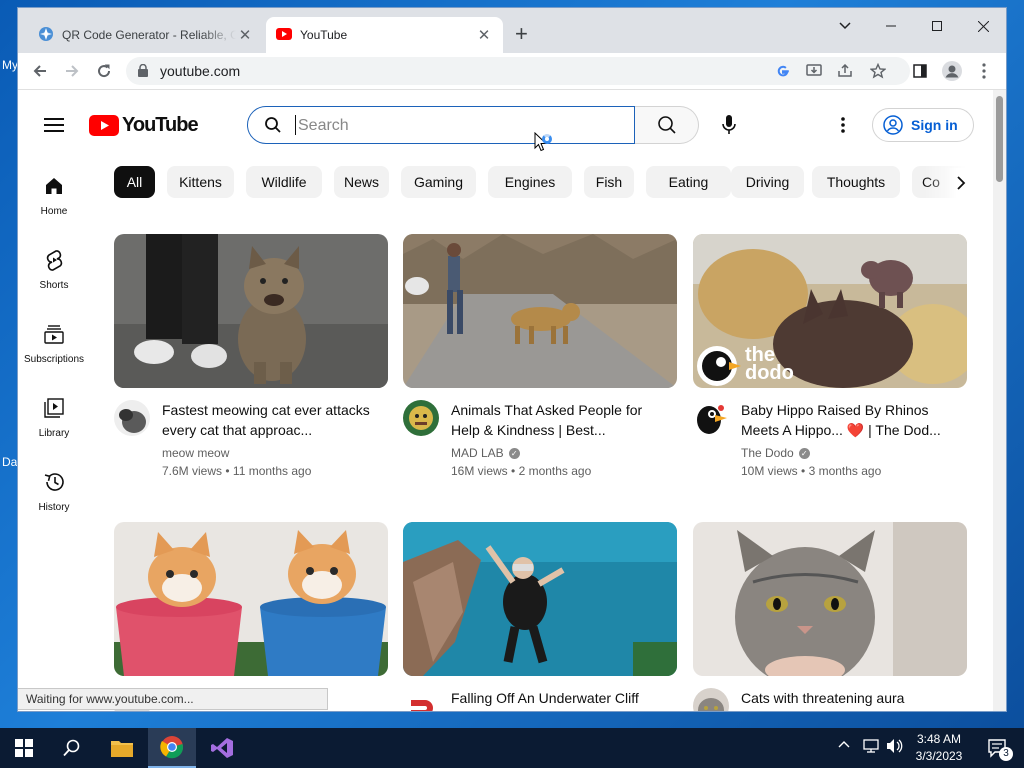 The height and width of the screenshot is (768, 1024). What do you see at coordinates (9, 462) in the screenshot?
I see `desktop-icon-label: Da` at bounding box center [9, 462].